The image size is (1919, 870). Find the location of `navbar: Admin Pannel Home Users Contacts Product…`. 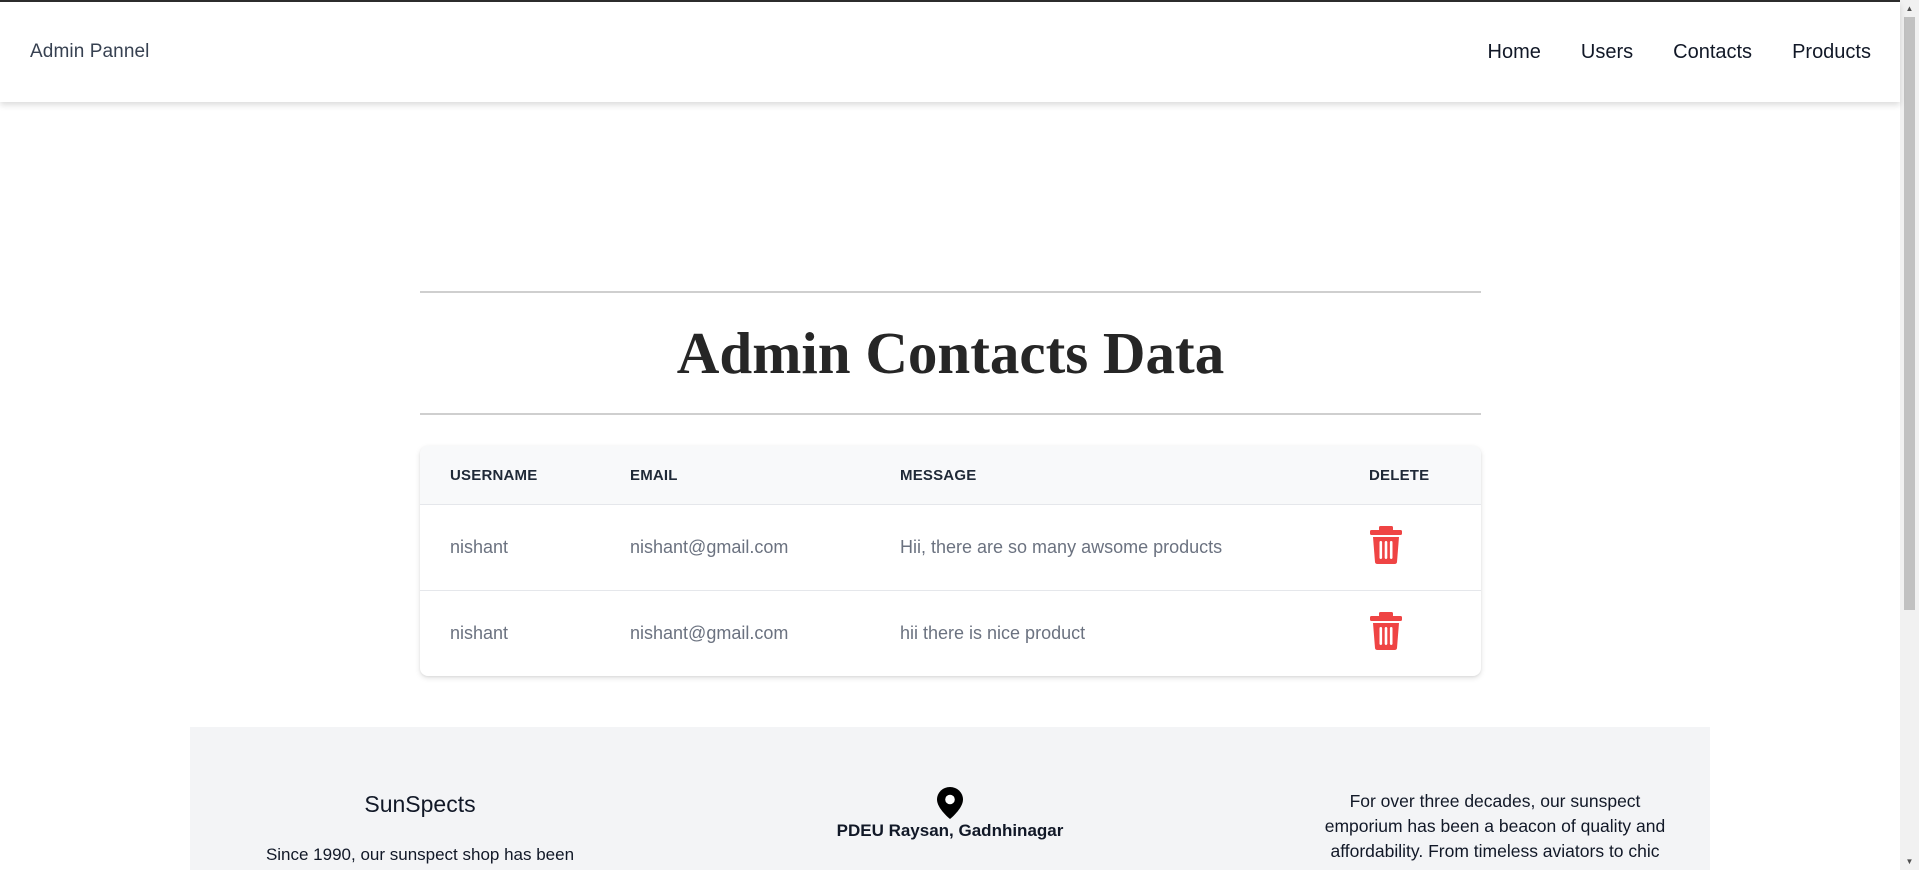

navbar: Admin Pannel Home Users Contacts Product… is located at coordinates (950, 52).